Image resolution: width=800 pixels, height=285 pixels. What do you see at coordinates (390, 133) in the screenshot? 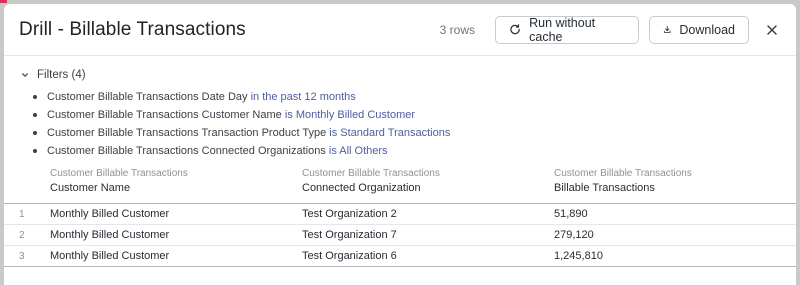
I see `filter-value: is Standard Transactions` at bounding box center [390, 133].